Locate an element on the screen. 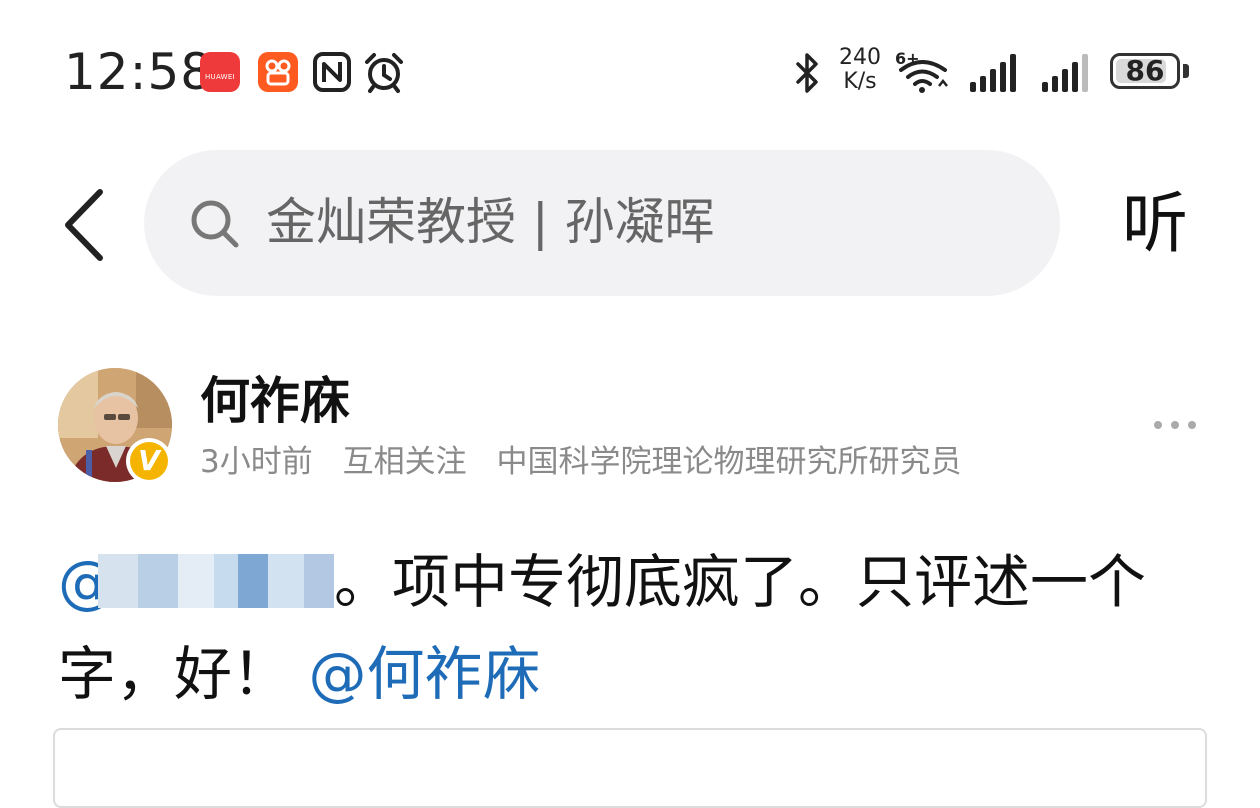  post-meta: 3小时前 互相关注 中国科学院理论物理研究所研究员 is located at coordinates (590, 462).